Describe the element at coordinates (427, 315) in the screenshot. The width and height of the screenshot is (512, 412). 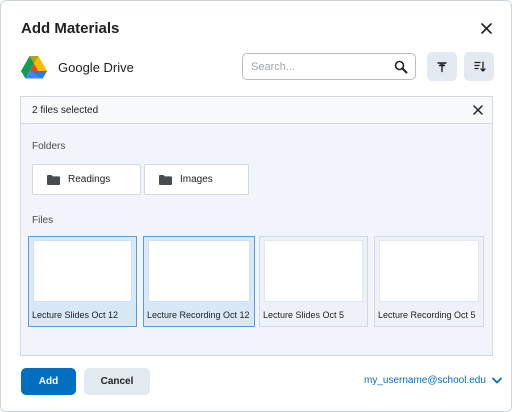
I see `file-label: Lecture Recording Oct 5` at that location.